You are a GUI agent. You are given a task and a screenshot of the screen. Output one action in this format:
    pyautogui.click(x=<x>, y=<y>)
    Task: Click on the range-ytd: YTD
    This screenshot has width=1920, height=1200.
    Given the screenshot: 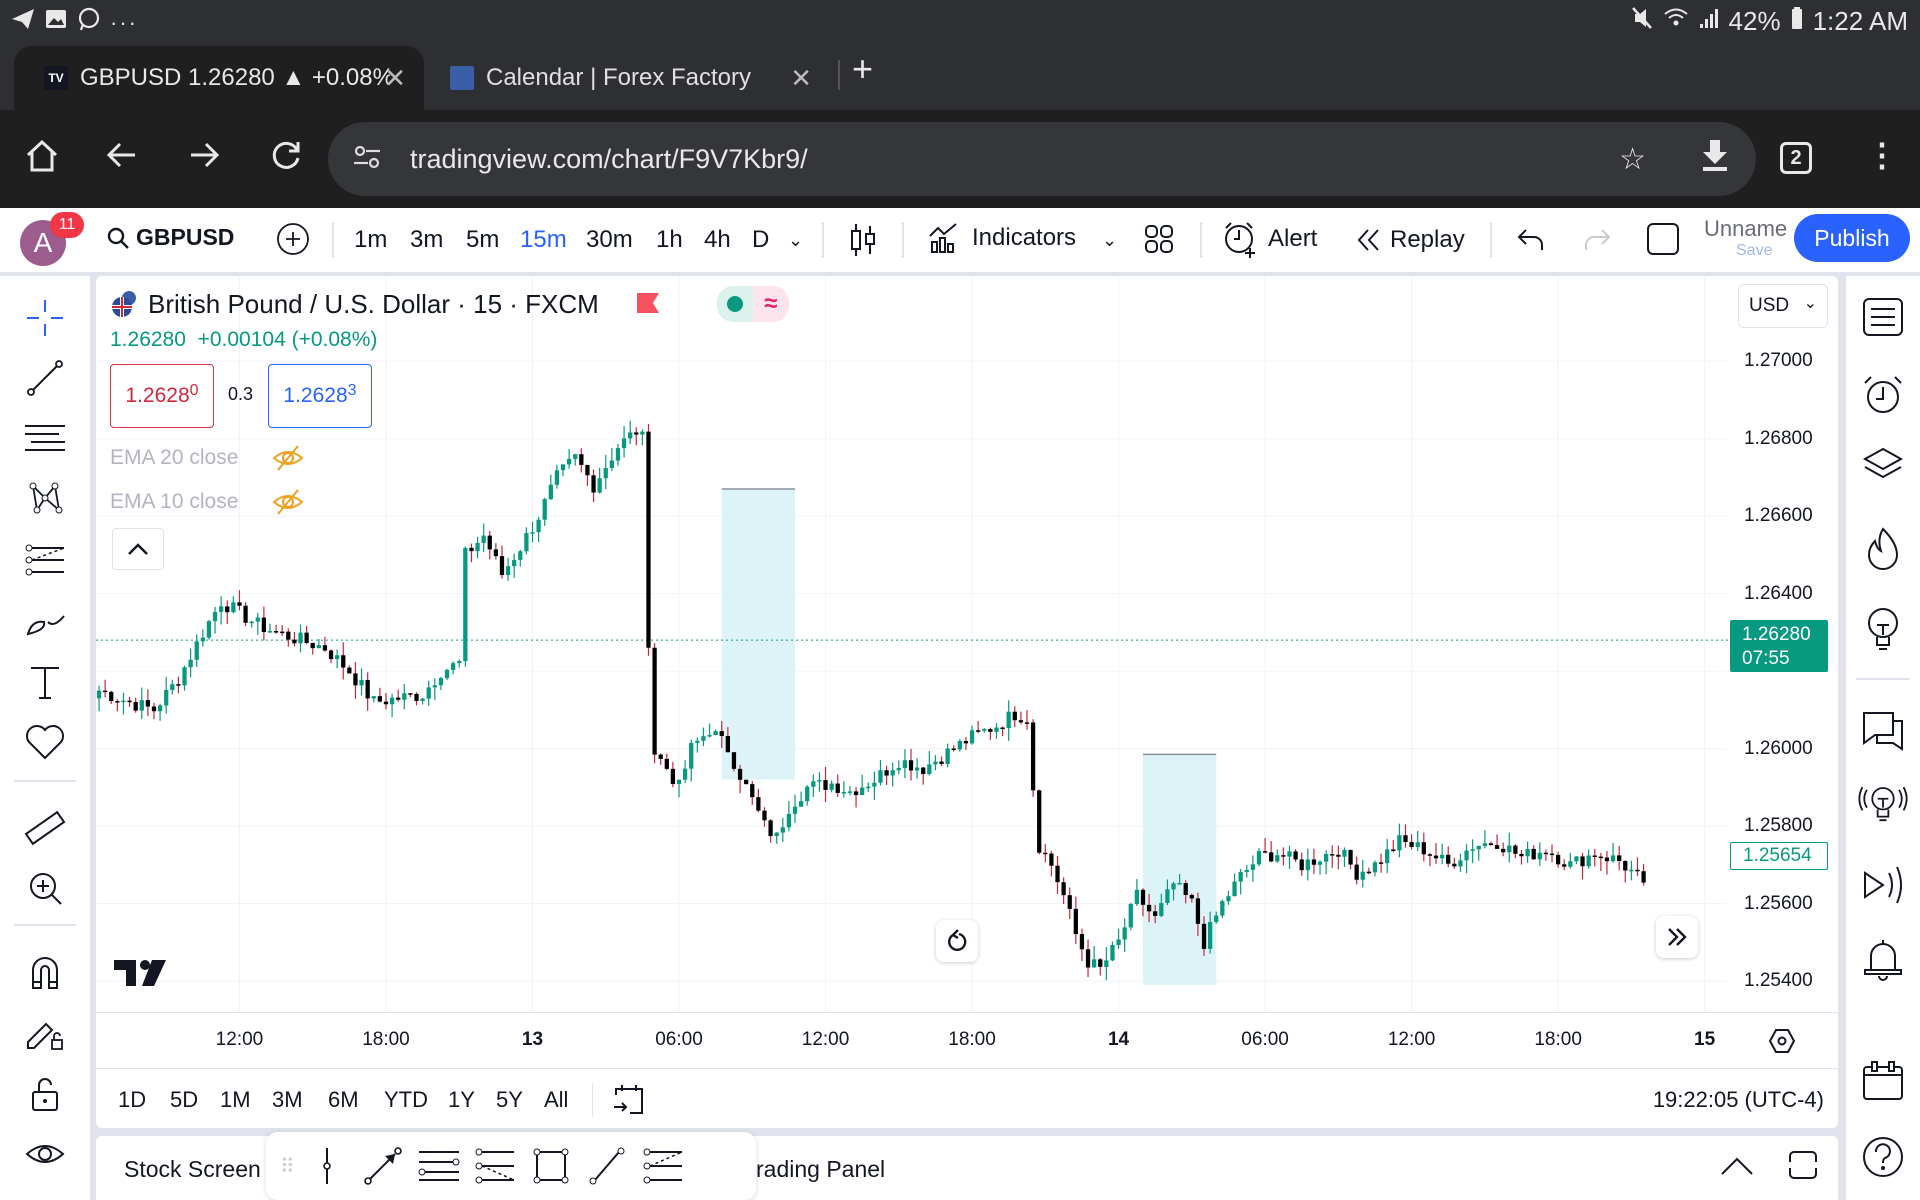 What is the action you would take?
    pyautogui.click(x=406, y=1100)
    